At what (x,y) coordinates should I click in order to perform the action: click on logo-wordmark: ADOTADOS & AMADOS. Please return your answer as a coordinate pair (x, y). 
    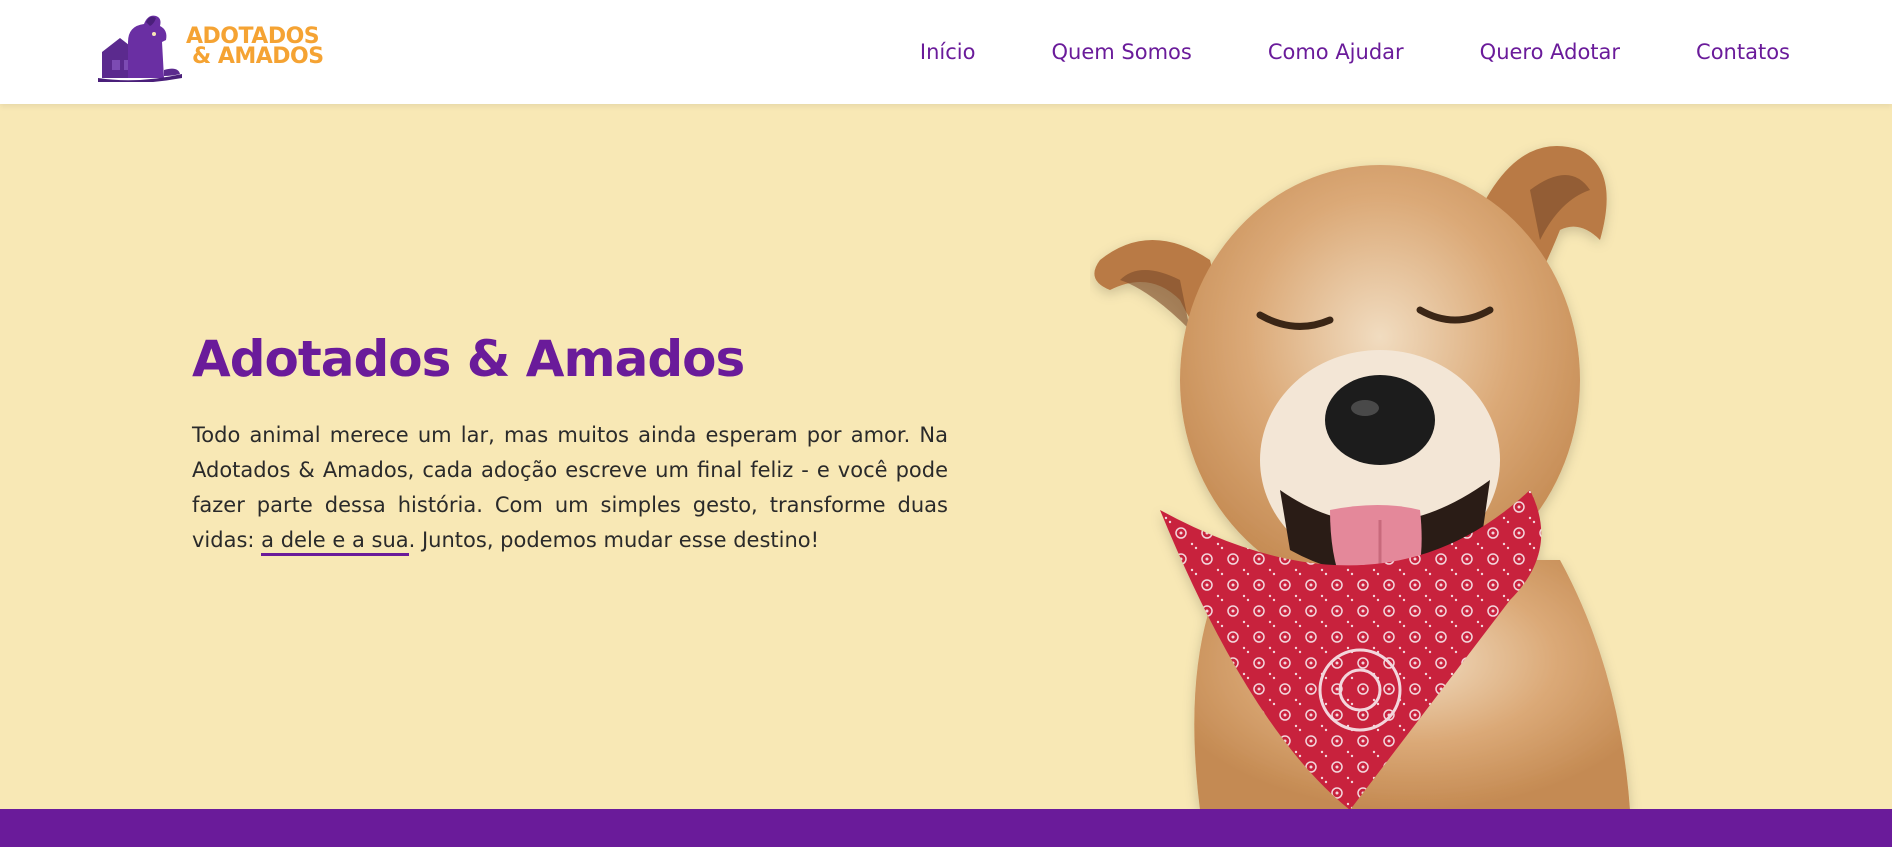
    Looking at the image, I should click on (255, 47).